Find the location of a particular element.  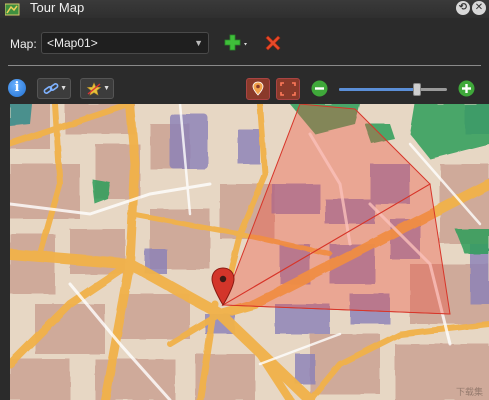

window-title: Tour Map is located at coordinates (57, 7).